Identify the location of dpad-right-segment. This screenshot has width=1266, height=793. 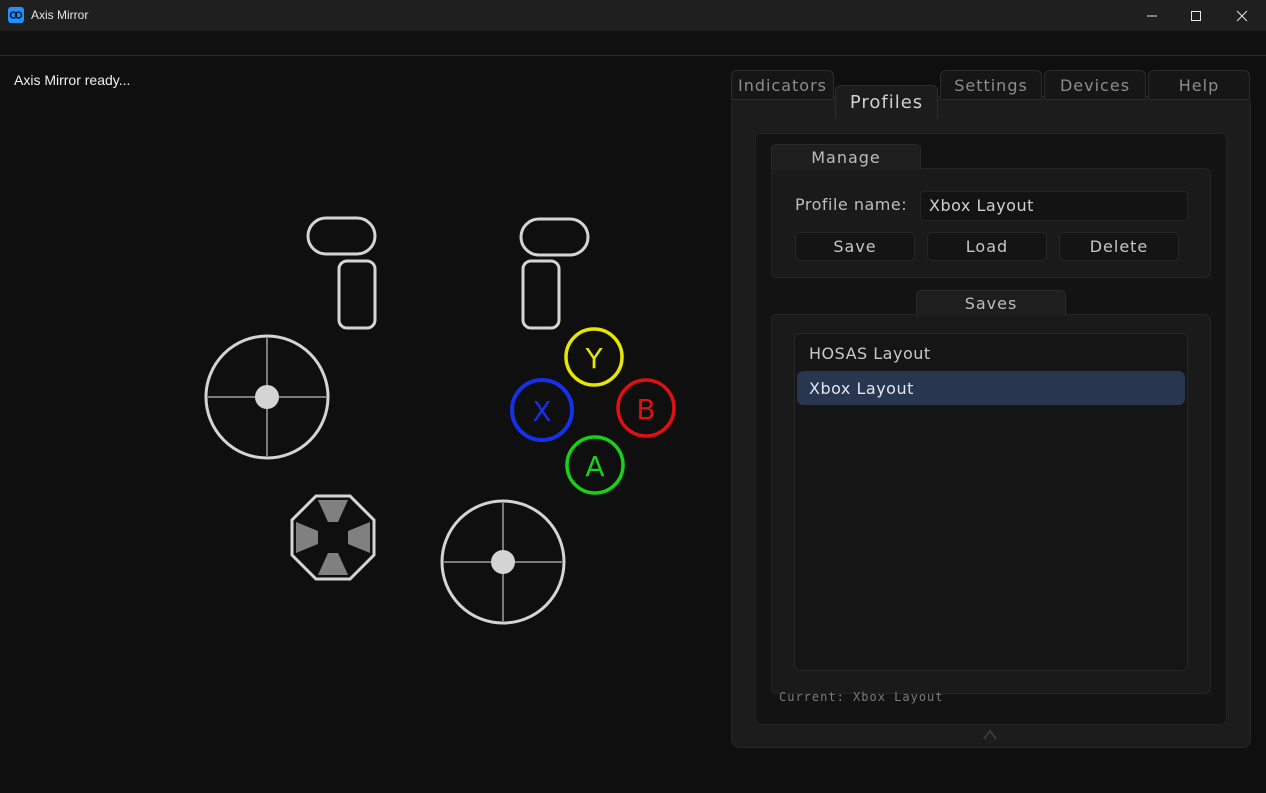
(359, 537).